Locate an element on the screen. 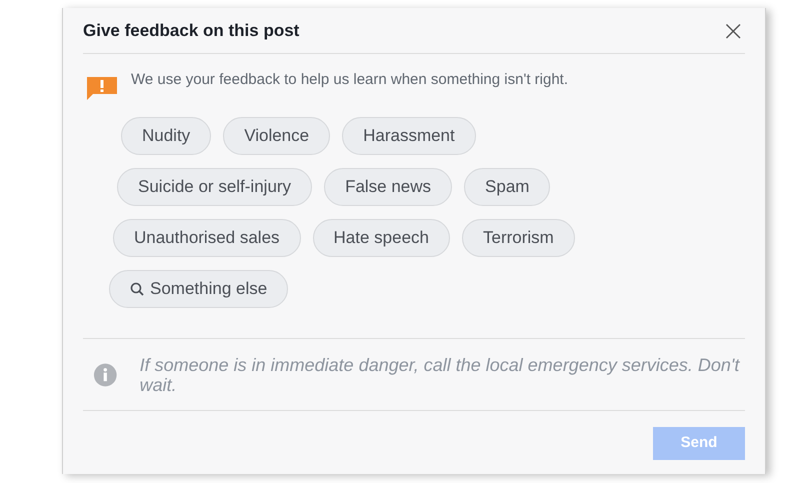 This screenshot has height=483, width=785. category-chip: Unauthorised sales is located at coordinates (207, 238).